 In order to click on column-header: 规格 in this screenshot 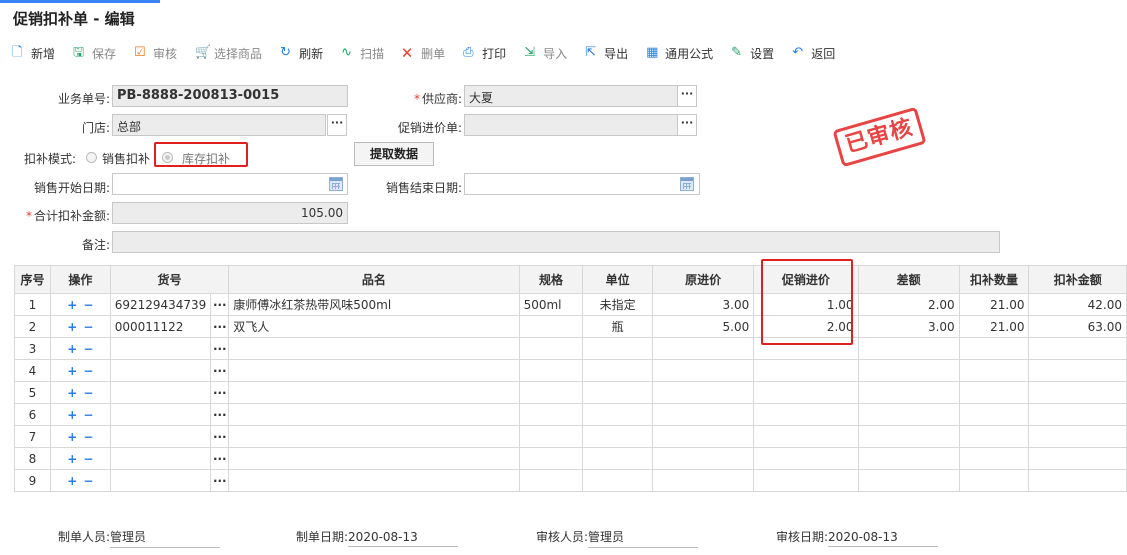, I will do `click(551, 279)`.